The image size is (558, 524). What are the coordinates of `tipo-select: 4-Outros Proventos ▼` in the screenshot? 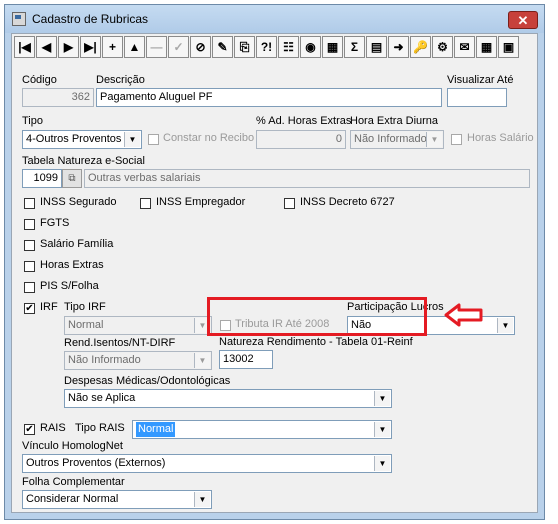 It's located at (82, 139).